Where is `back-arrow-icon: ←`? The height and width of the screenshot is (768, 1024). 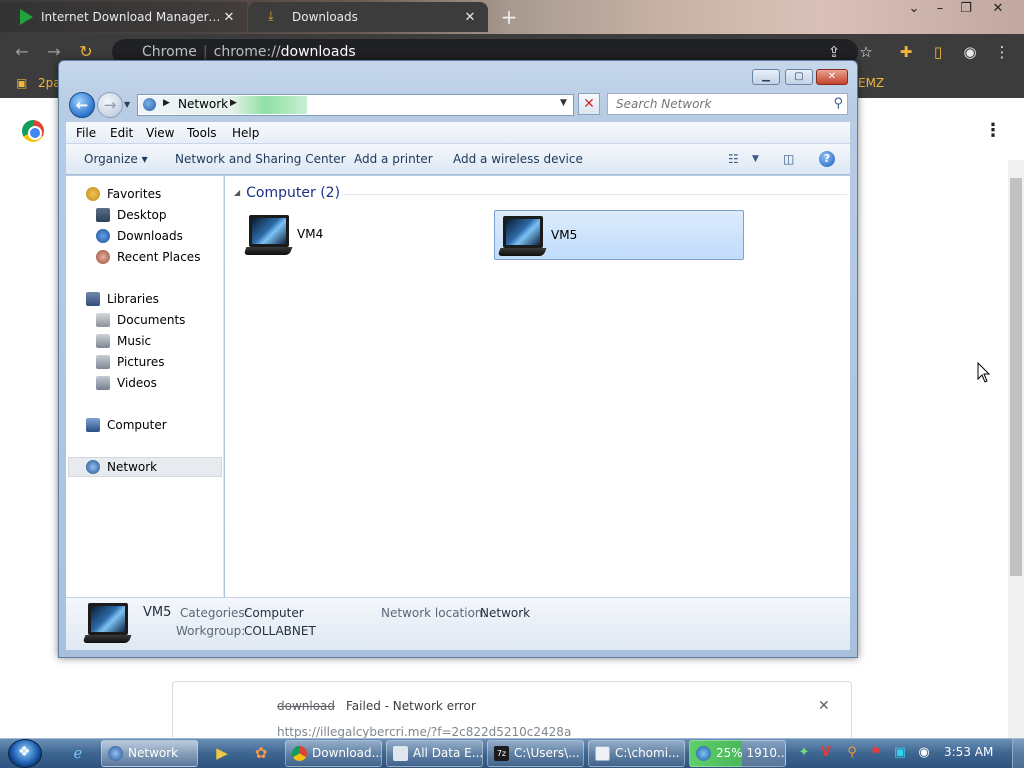
back-arrow-icon: ← is located at coordinates (22, 52).